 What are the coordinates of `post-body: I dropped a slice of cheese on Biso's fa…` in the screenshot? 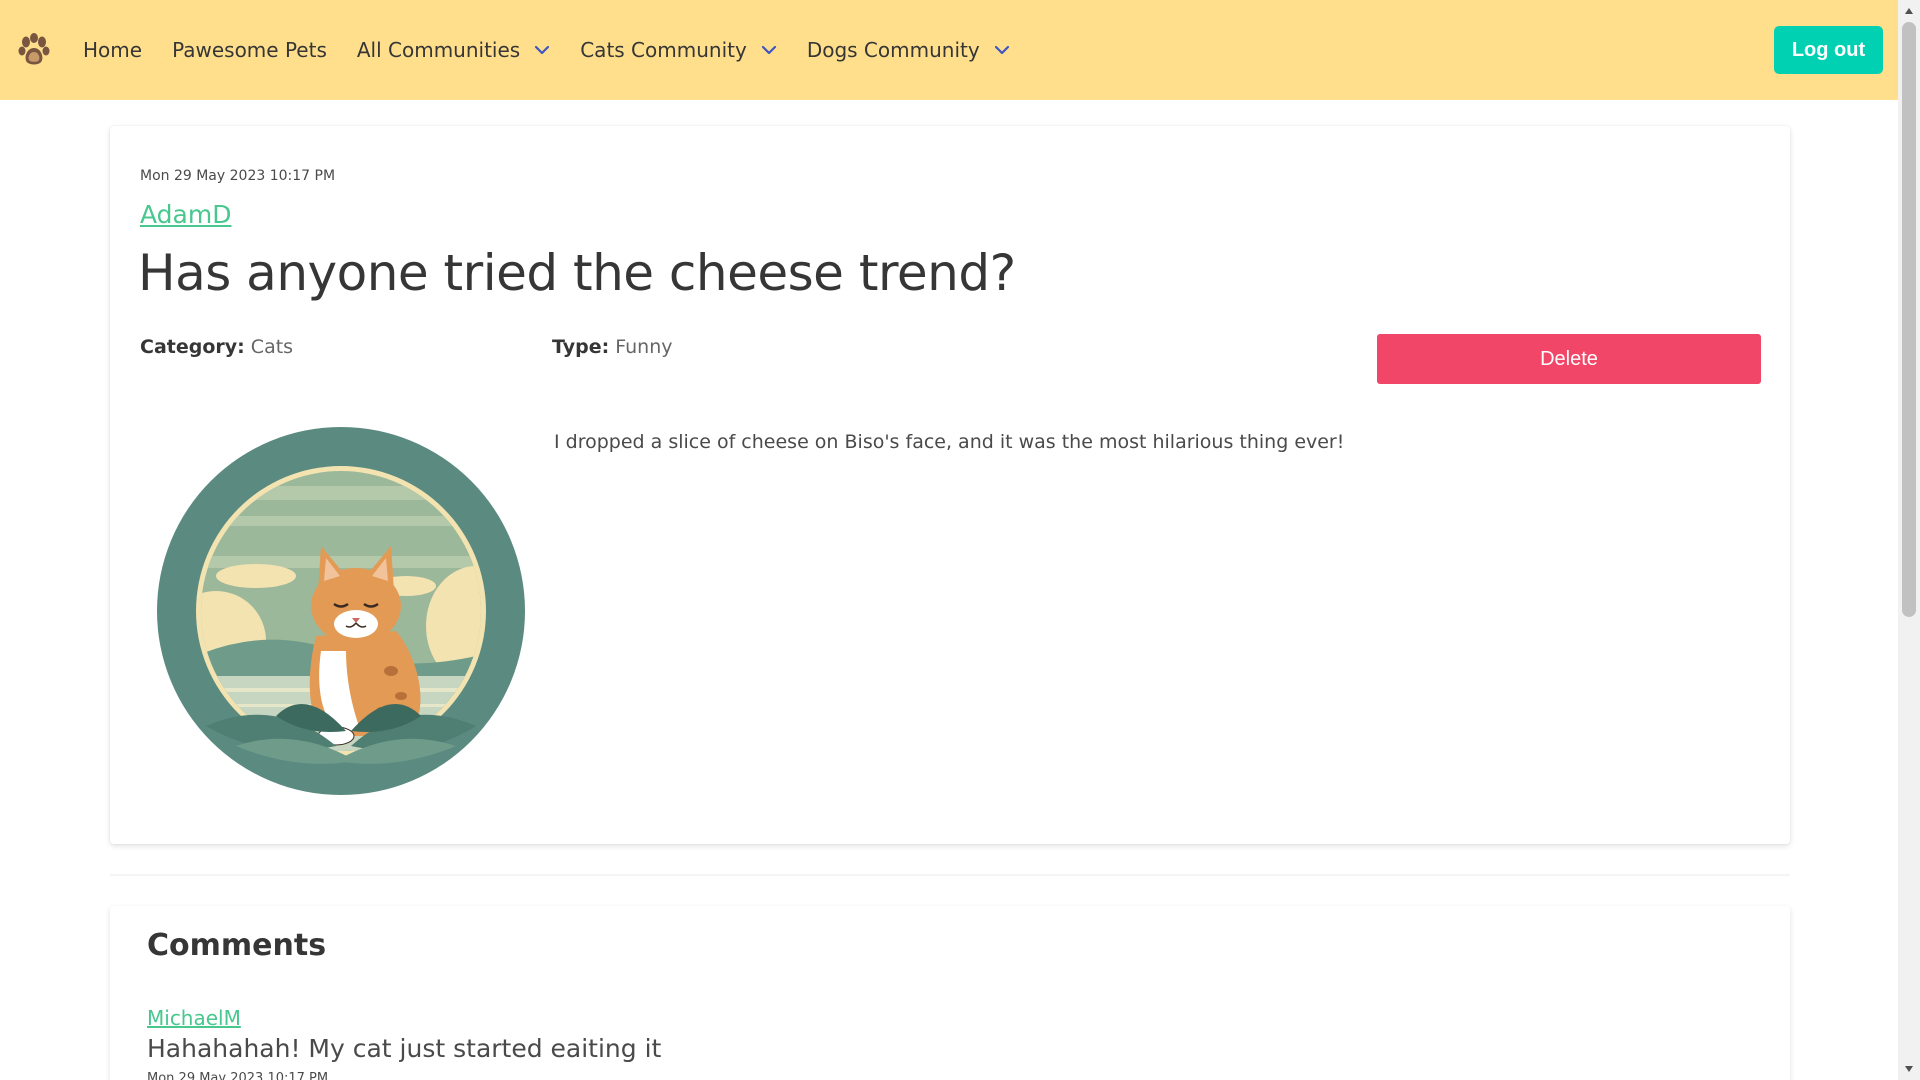 It's located at (949, 442).